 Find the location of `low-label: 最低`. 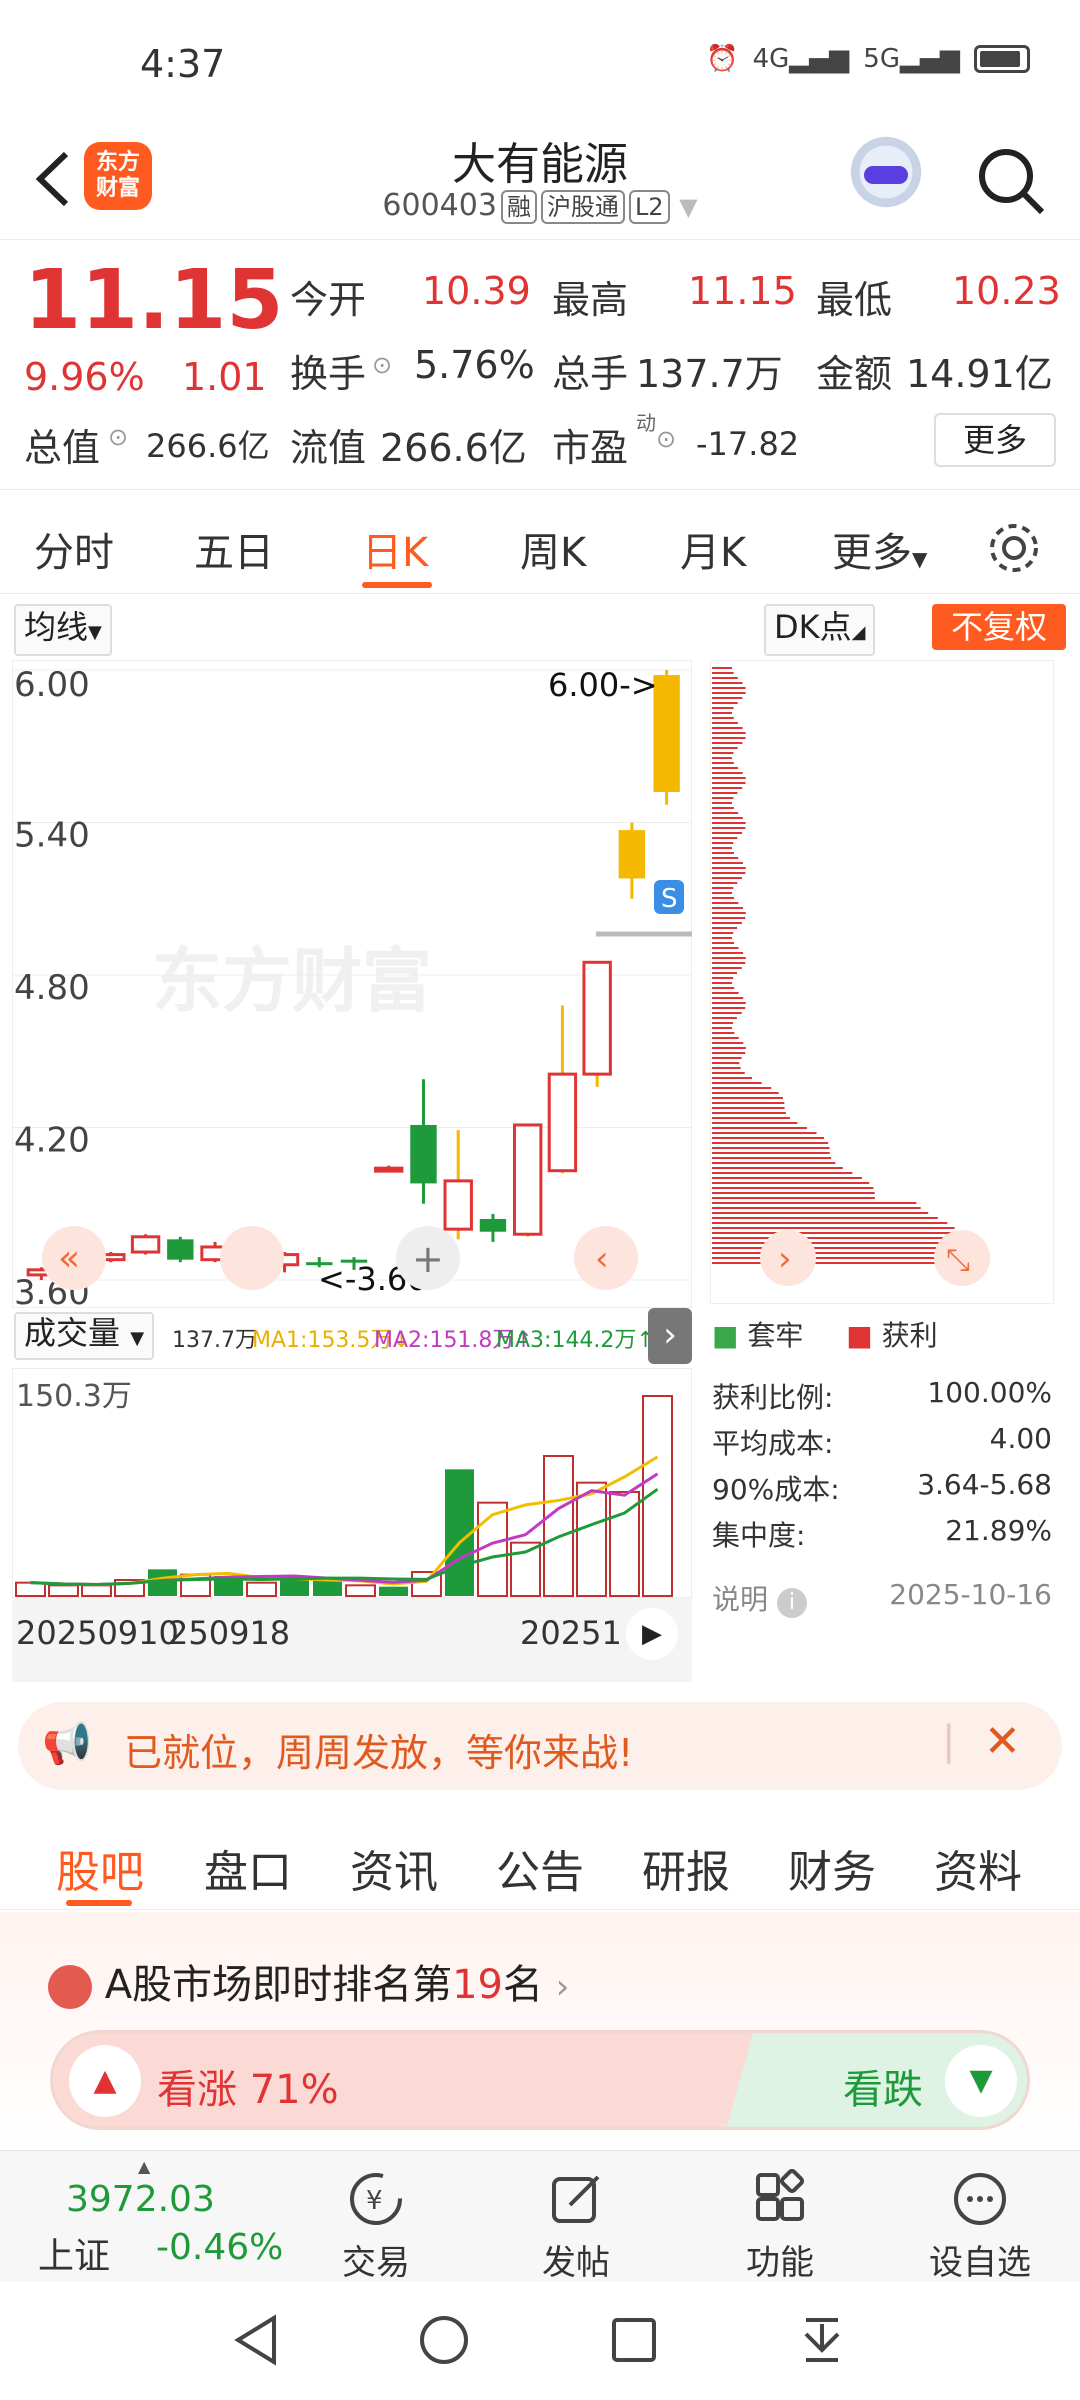

low-label: 最低 is located at coordinates (854, 300).